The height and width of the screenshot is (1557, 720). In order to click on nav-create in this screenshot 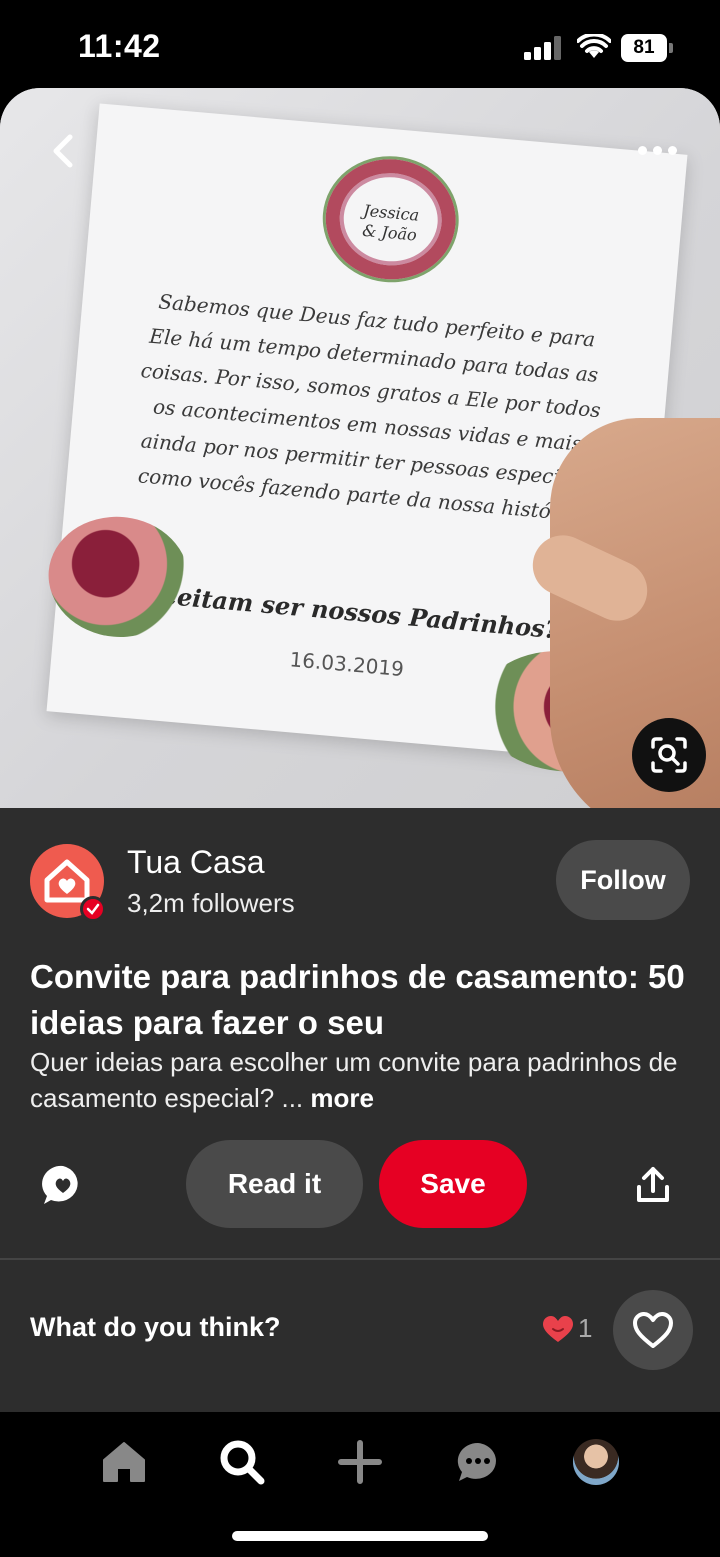, I will do `click(360, 1462)`.